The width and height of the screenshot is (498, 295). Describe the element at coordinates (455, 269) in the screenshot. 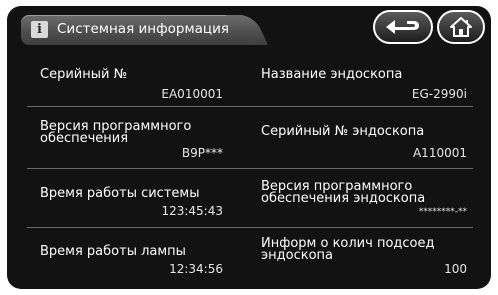

I see `endoscope-connections-value: 100` at that location.